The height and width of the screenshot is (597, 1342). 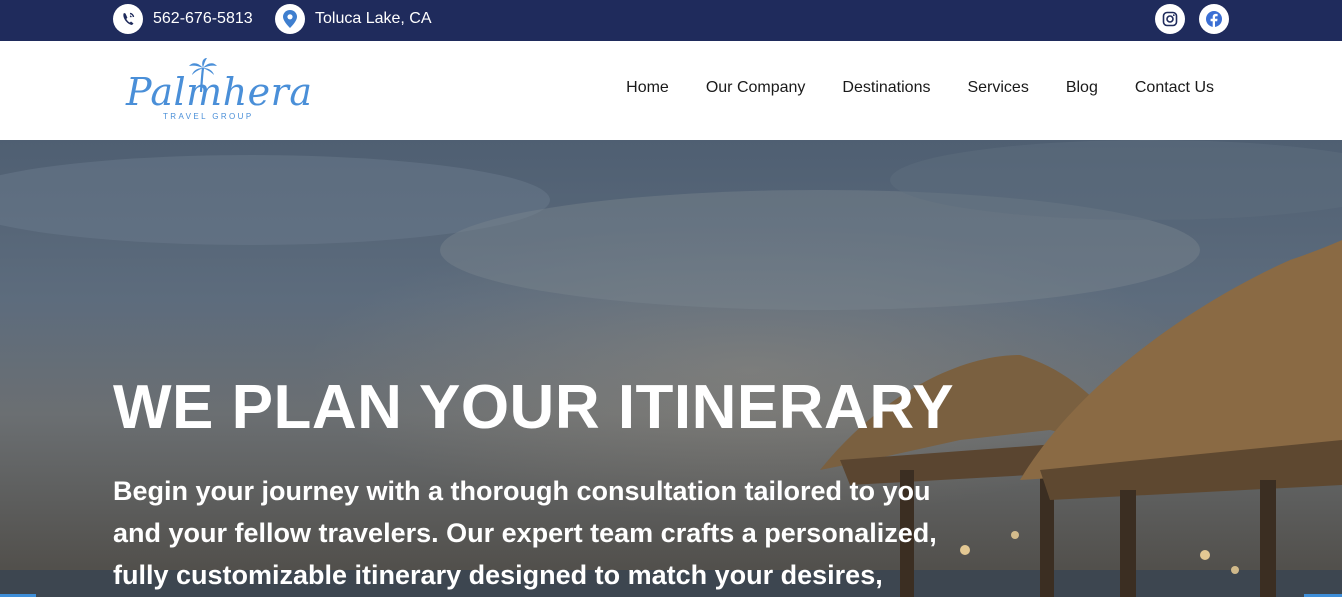 I want to click on location-text: Toluca Lake, CA, so click(x=373, y=18).